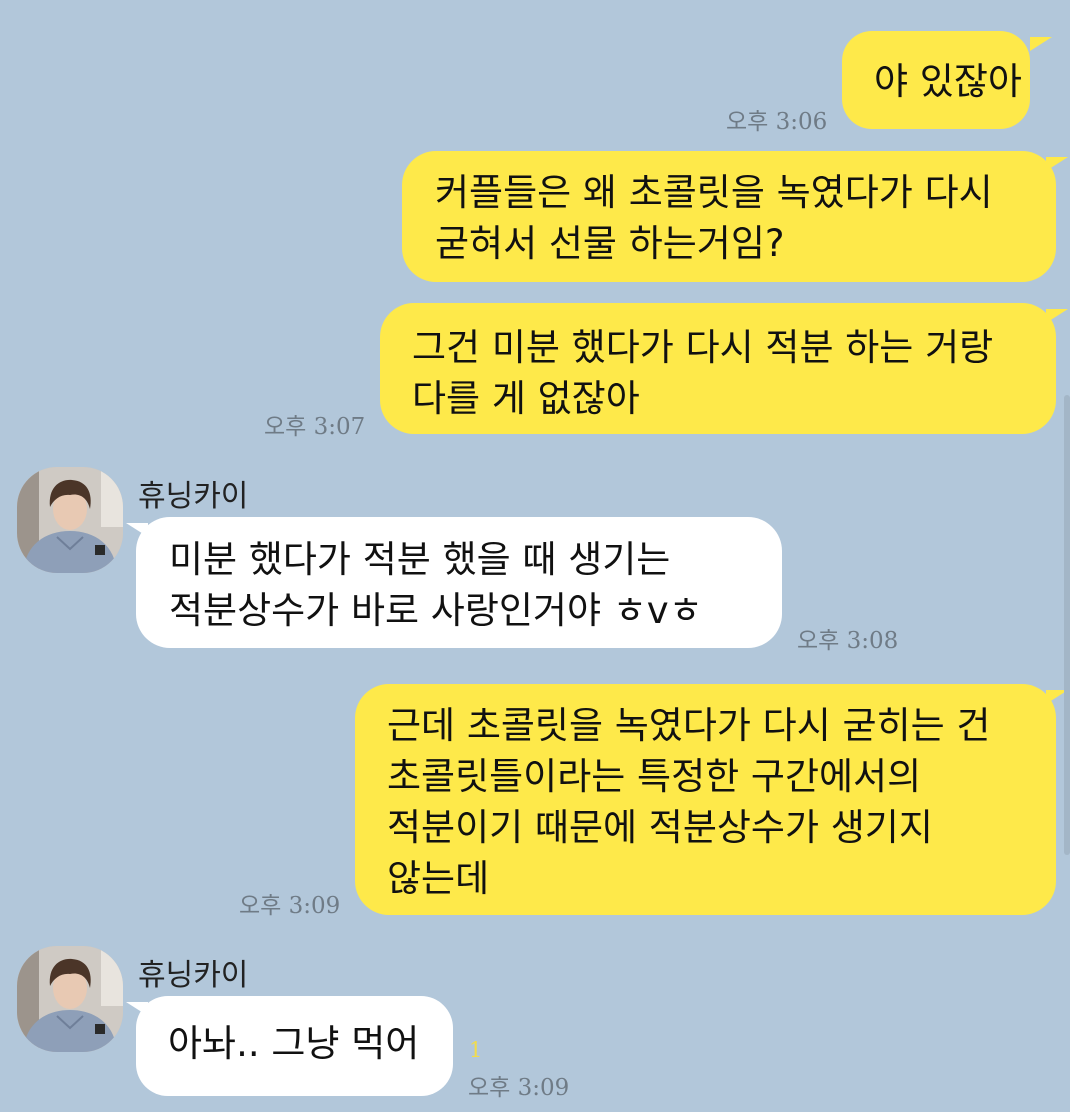 The width and height of the screenshot is (1070, 1112). What do you see at coordinates (476, 1050) in the screenshot?
I see `unread-count: 1` at bounding box center [476, 1050].